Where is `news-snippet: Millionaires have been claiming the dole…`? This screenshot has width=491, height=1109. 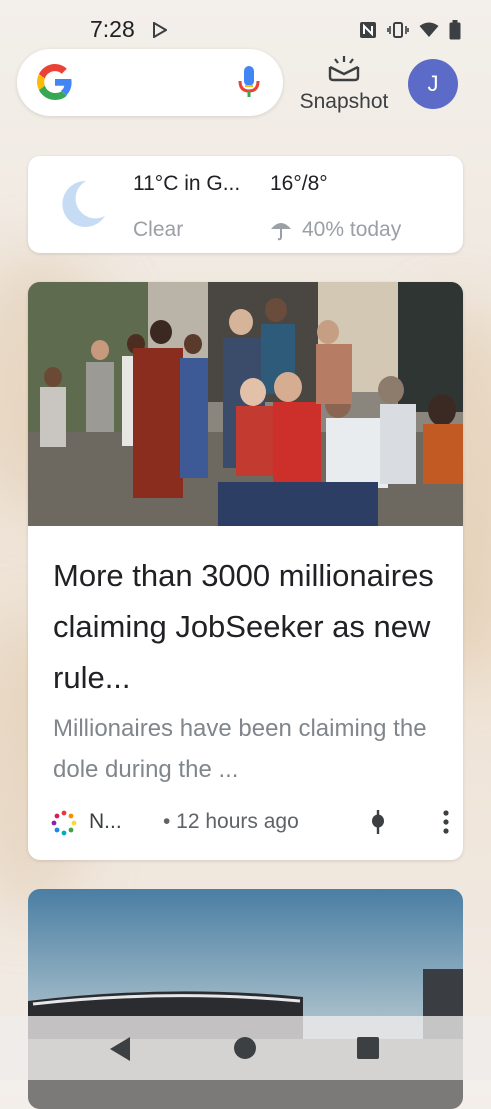
news-snippet: Millionaires have been claiming the dole… is located at coordinates (240, 749).